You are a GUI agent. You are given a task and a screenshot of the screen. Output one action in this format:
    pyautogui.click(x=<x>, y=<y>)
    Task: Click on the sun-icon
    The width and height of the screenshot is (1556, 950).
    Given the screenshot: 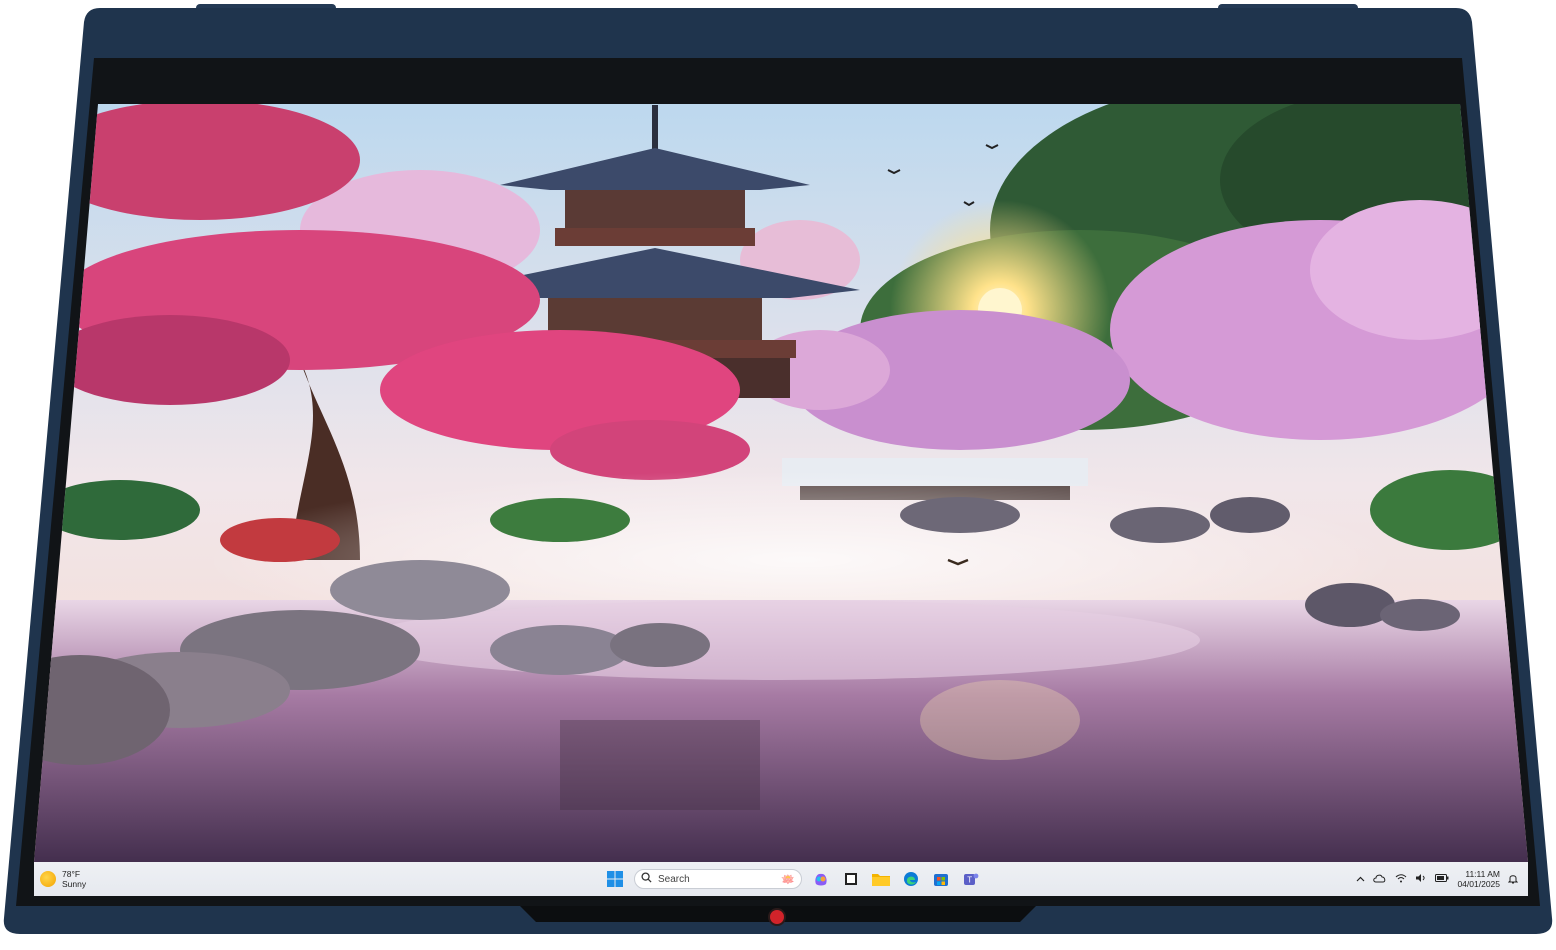 What is the action you would take?
    pyautogui.click(x=48, y=879)
    